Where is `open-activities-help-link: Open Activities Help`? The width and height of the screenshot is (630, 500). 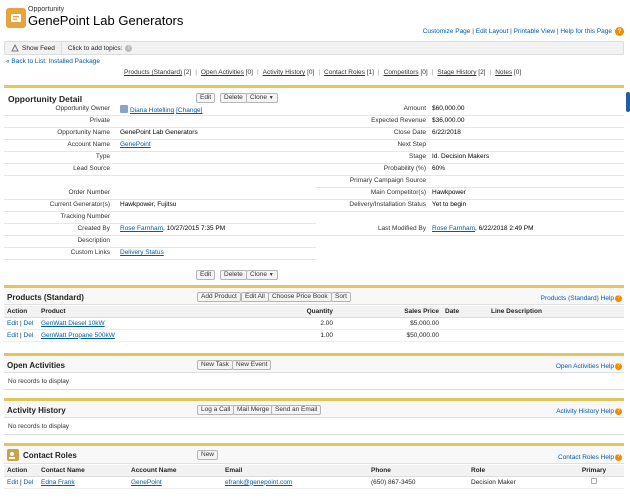
open-activities-help-link: Open Activities Help is located at coordinates (585, 366).